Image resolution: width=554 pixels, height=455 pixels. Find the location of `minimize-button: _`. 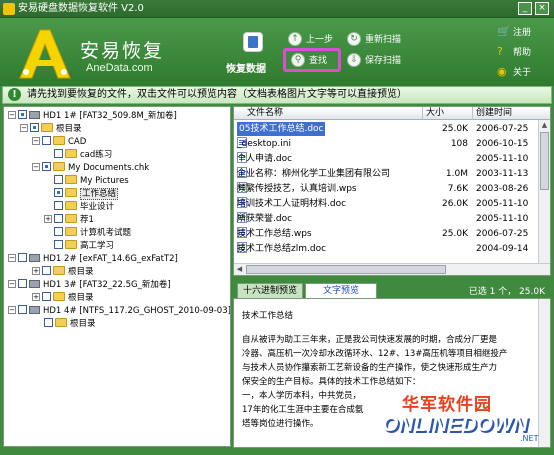

minimize-button: _ is located at coordinates (525, 8).